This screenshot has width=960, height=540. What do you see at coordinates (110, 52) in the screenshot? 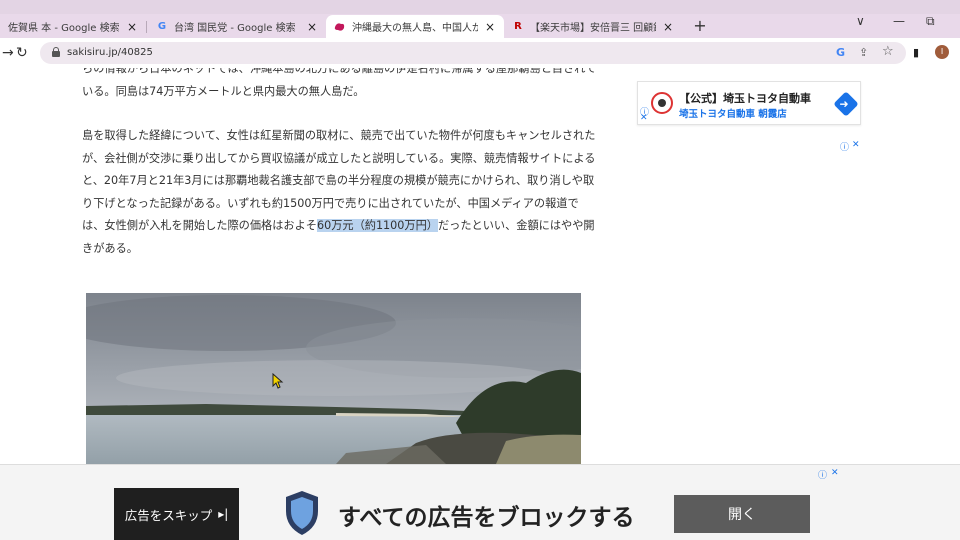
I see `url-text: sakisiru.jp/40825` at bounding box center [110, 52].